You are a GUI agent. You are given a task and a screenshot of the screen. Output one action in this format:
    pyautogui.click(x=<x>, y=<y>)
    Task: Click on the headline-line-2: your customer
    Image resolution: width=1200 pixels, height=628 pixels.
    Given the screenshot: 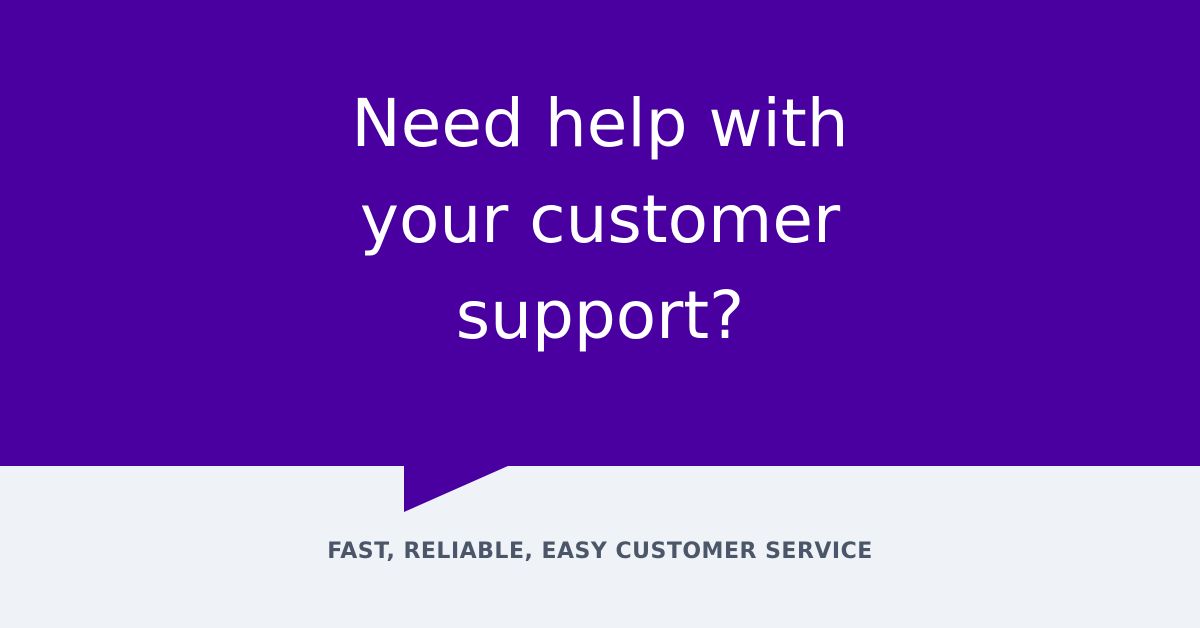 What is the action you would take?
    pyautogui.click(x=600, y=219)
    